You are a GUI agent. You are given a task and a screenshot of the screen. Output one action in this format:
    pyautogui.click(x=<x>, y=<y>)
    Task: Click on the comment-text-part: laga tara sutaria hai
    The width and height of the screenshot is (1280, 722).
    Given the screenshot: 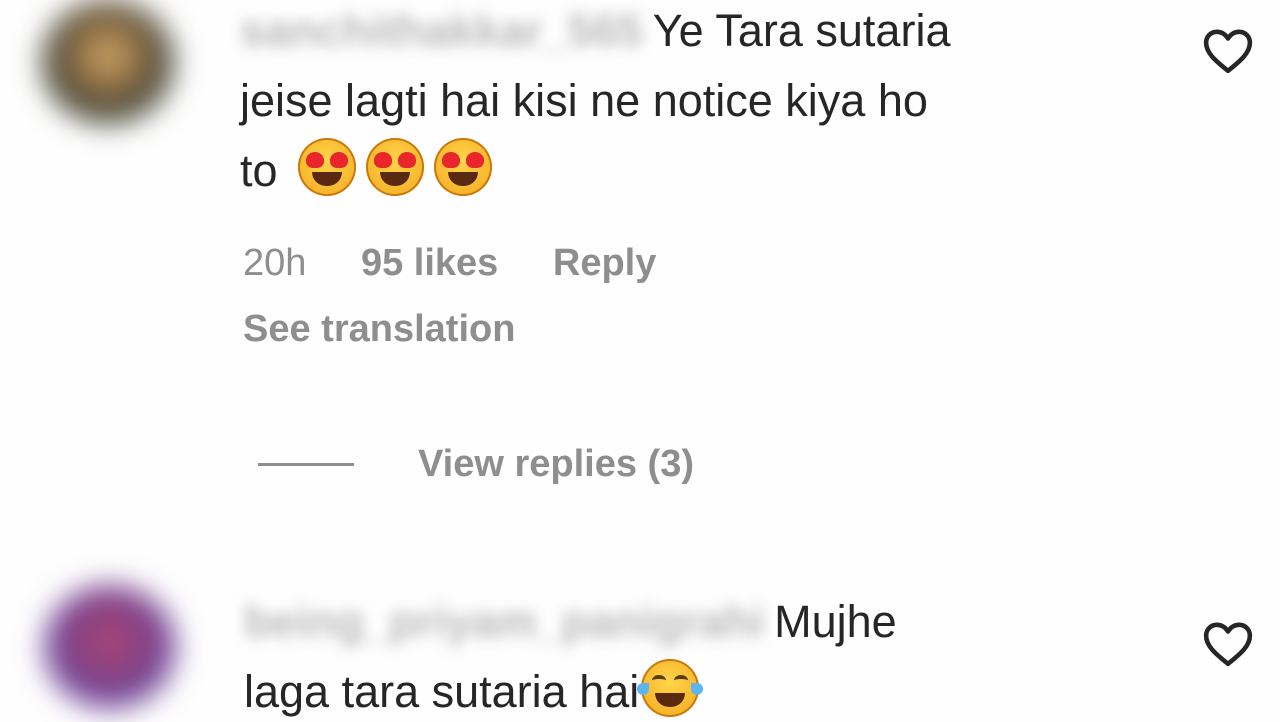 What is the action you would take?
    pyautogui.click(x=442, y=691)
    